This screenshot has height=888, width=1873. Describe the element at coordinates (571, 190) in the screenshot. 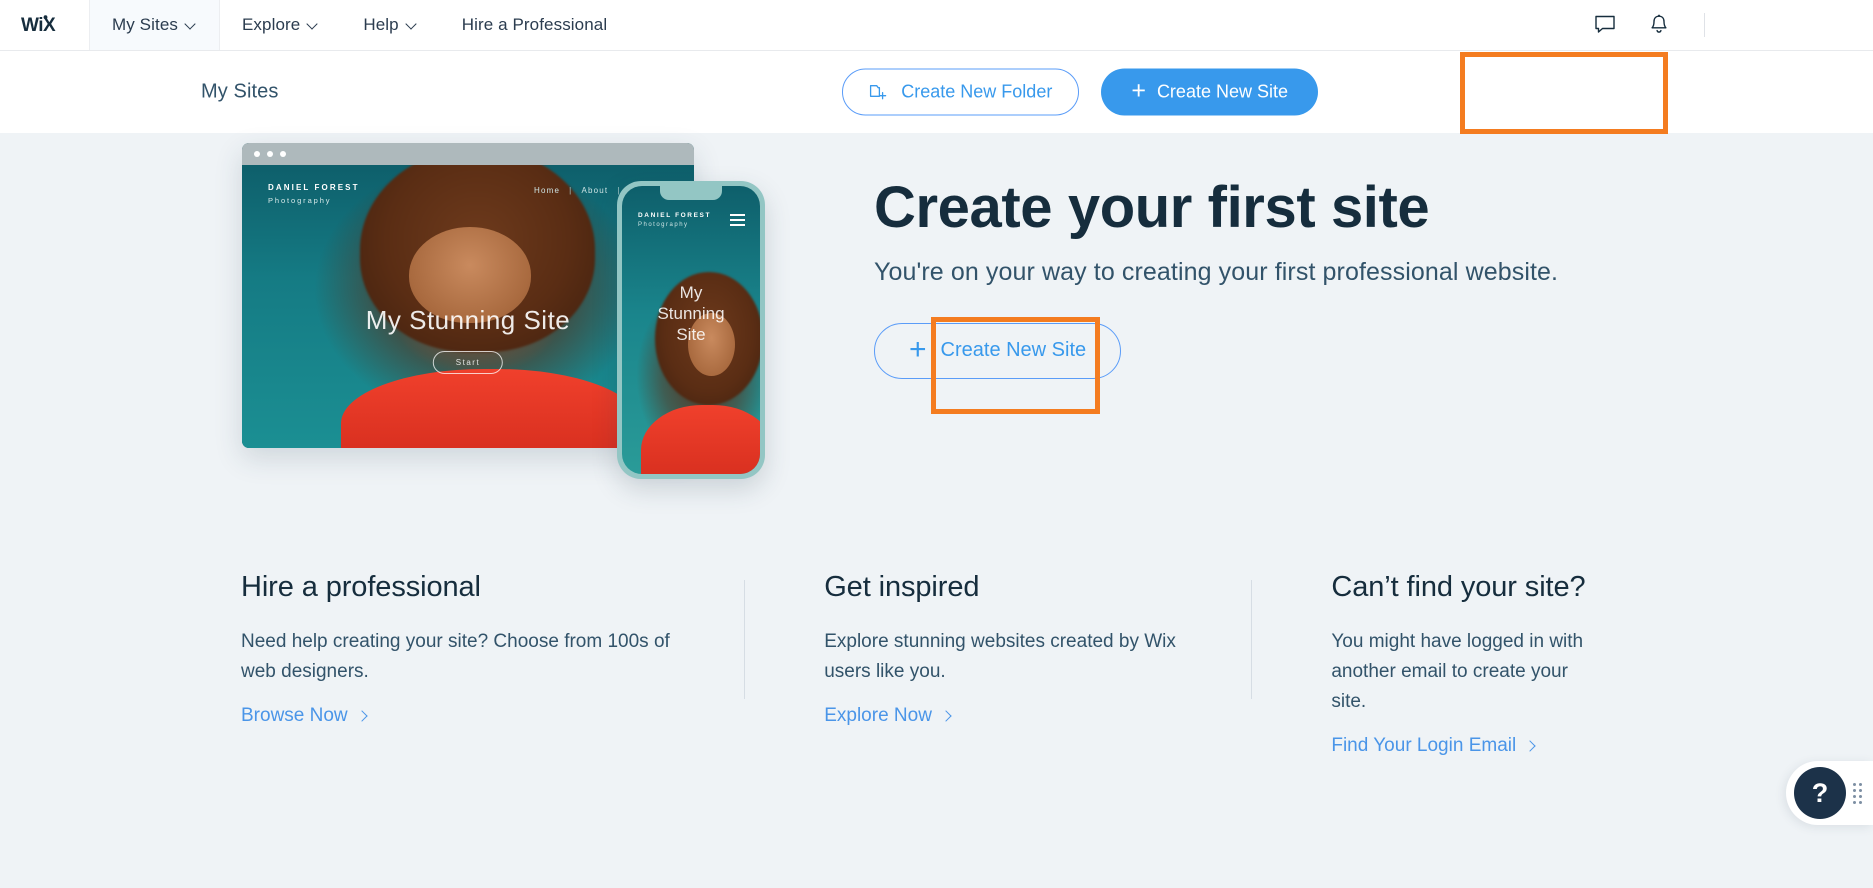

I see `mockup-nav-sep: |` at that location.